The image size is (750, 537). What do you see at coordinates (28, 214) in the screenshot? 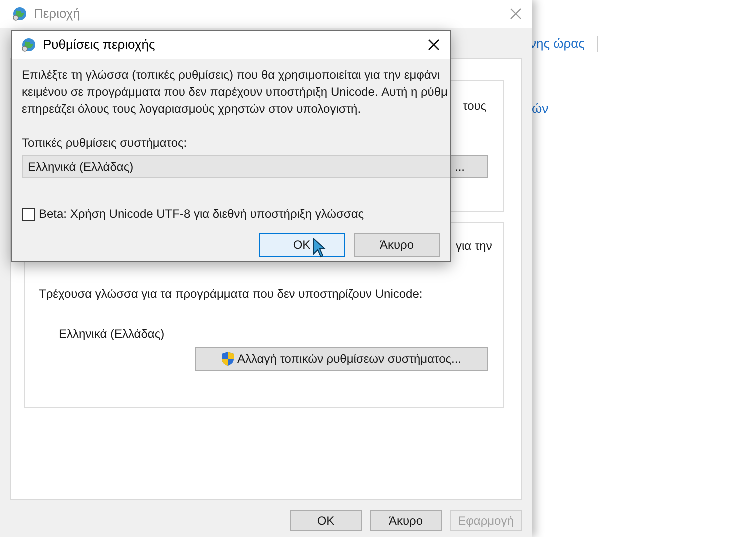
I see `checkbox` at bounding box center [28, 214].